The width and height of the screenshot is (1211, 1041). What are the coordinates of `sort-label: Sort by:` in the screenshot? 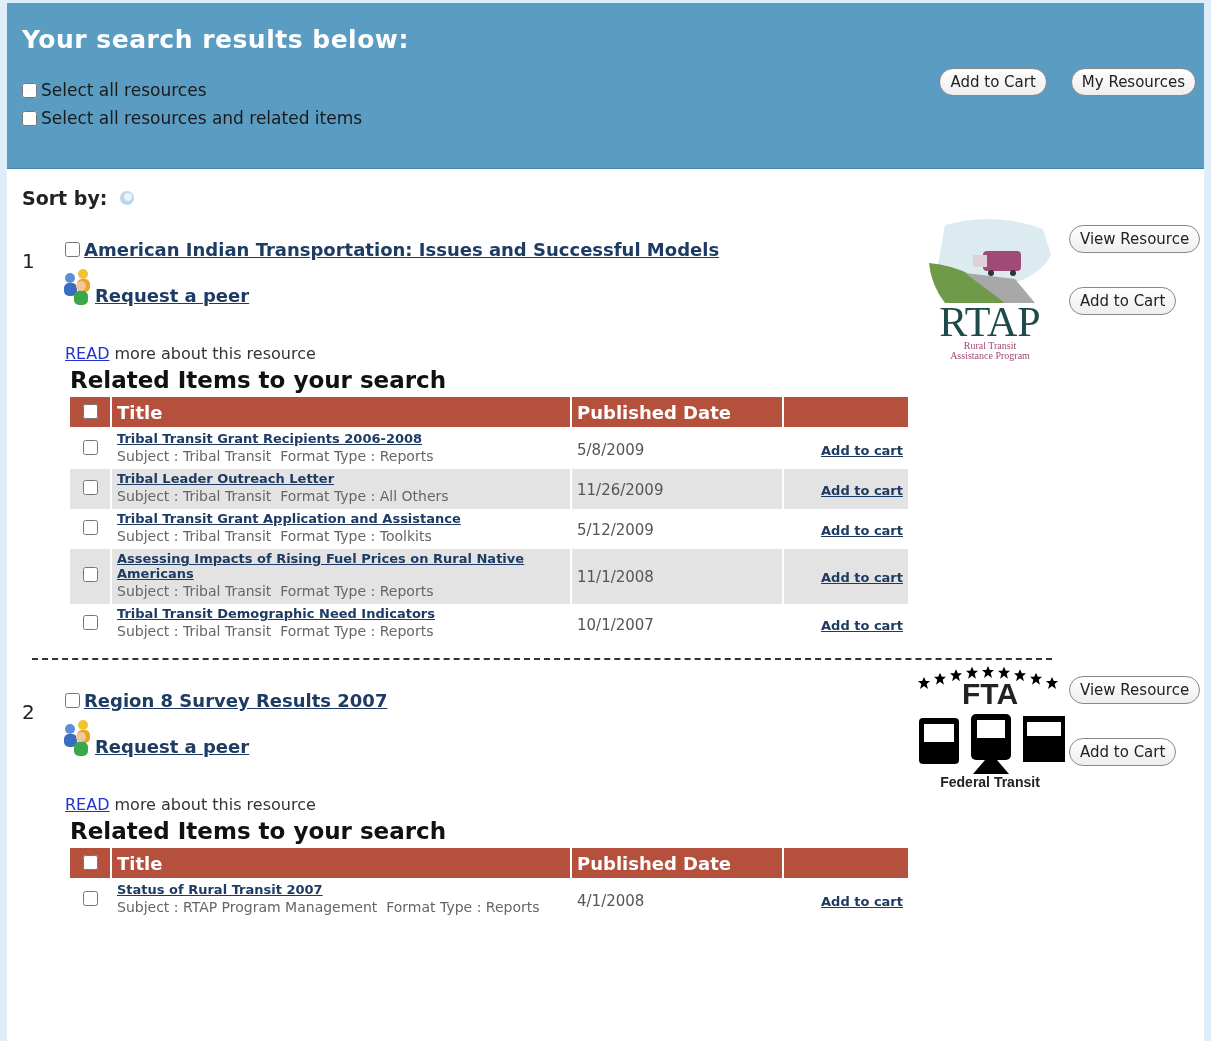 It's located at (65, 198).